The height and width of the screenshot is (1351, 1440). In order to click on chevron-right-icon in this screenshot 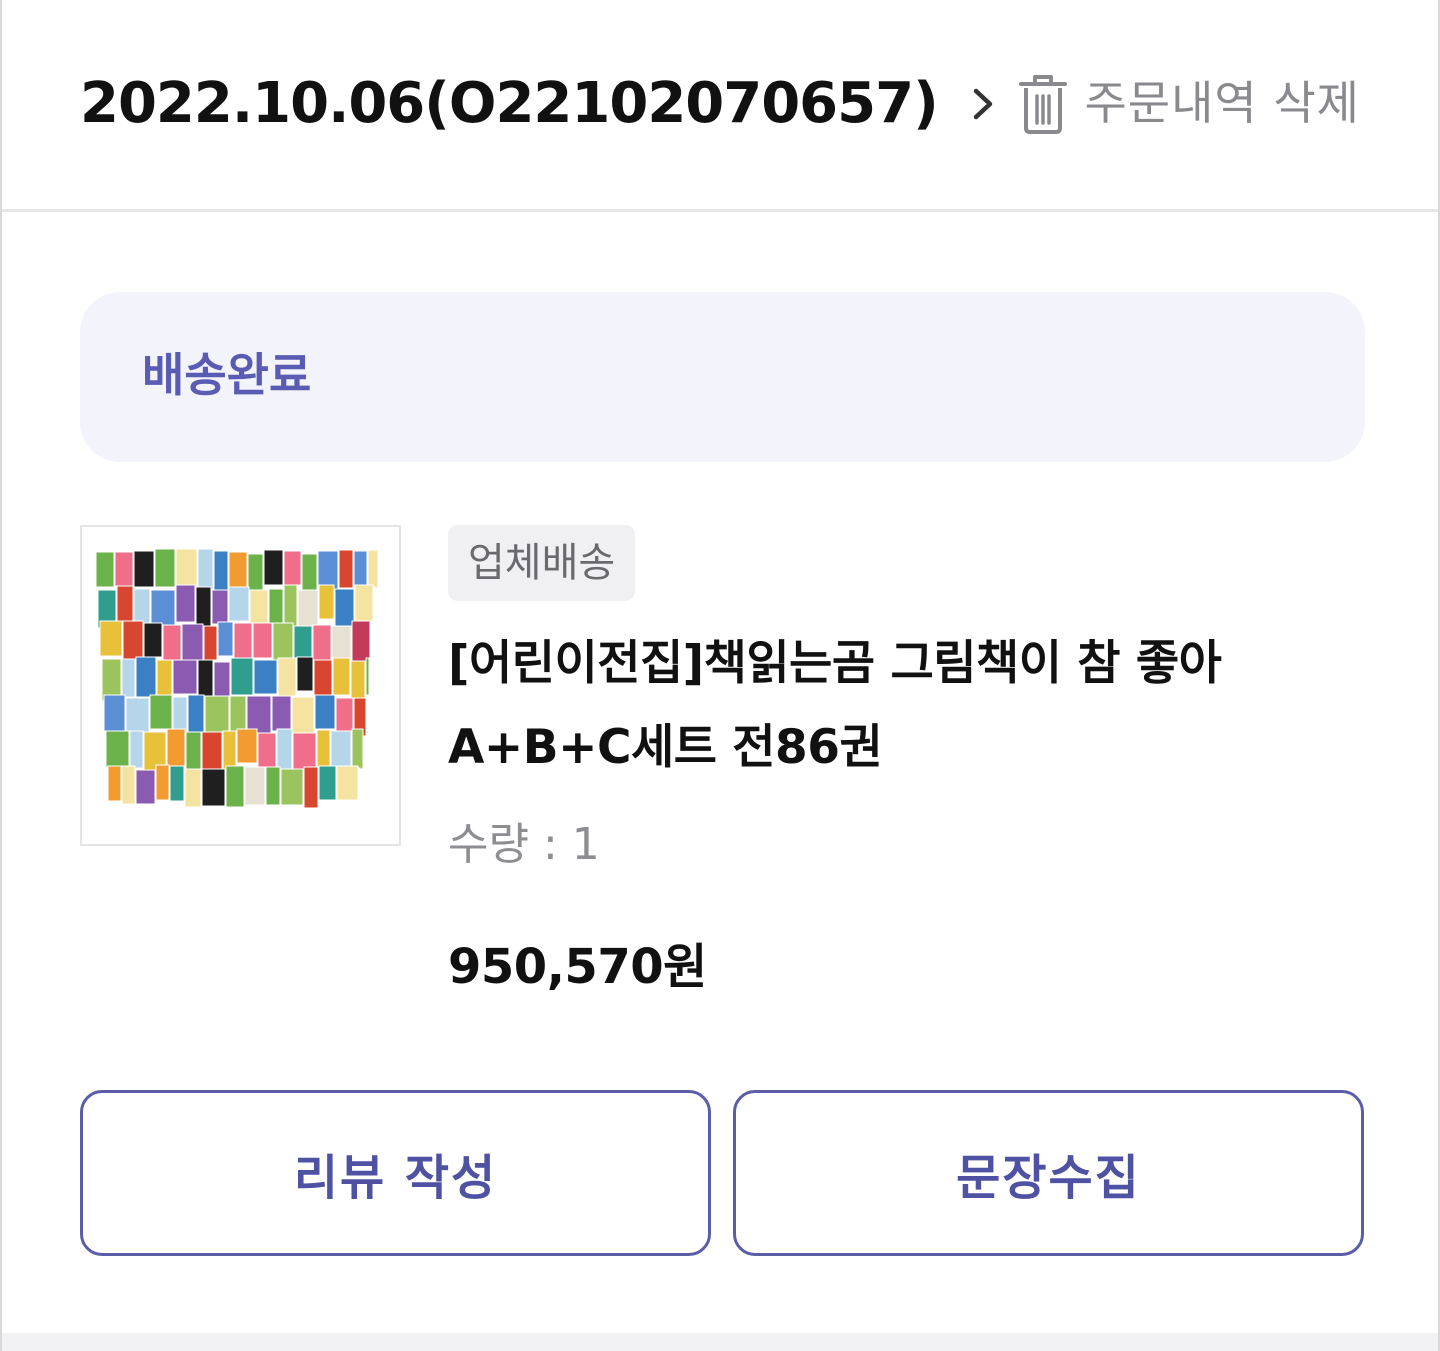, I will do `click(984, 104)`.